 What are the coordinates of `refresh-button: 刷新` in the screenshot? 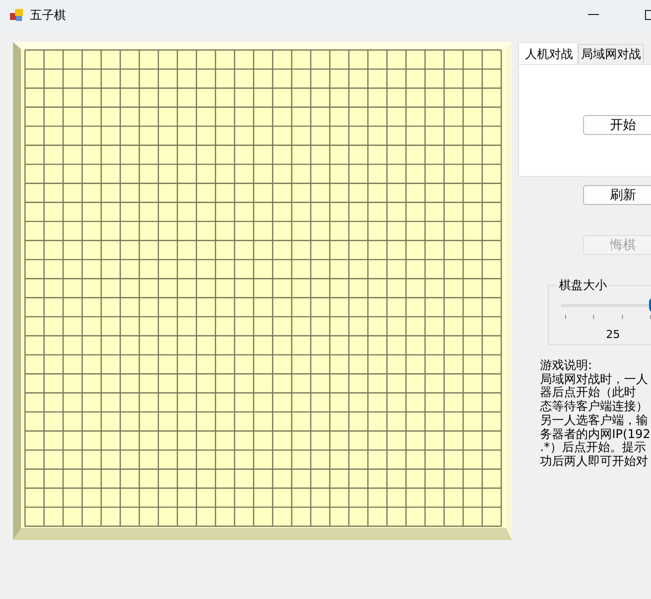 It's located at (617, 195).